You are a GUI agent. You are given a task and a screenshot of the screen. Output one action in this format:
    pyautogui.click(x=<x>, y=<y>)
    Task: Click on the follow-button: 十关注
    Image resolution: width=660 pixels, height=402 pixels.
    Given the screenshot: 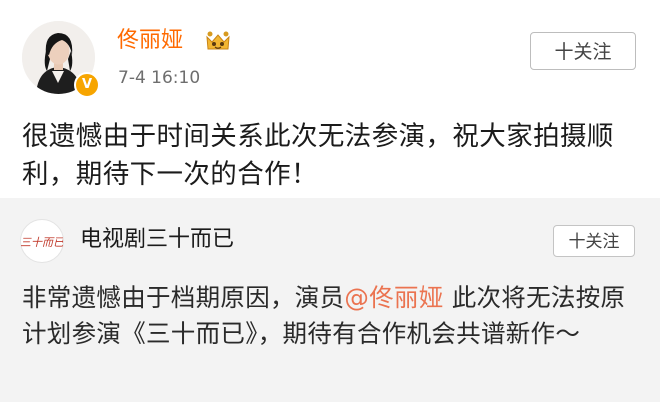 What is the action you would take?
    pyautogui.click(x=583, y=51)
    